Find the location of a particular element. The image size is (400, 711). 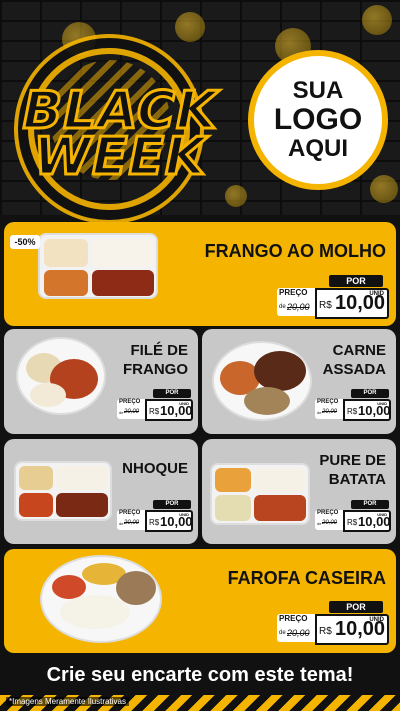

cta-text: Crie seu encarte com este tema! is located at coordinates (200, 674).